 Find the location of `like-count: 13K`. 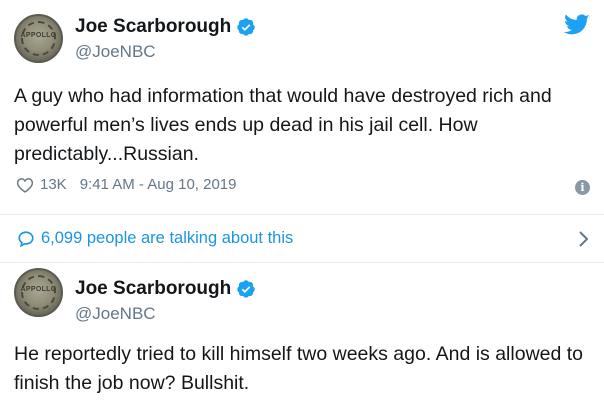

like-count: 13K is located at coordinates (53, 184).